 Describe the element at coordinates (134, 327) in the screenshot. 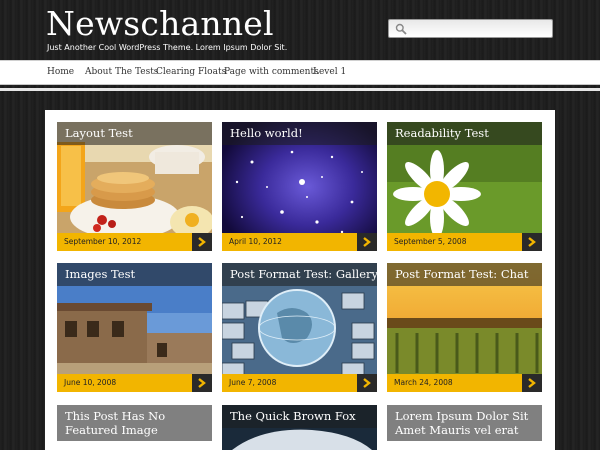

I see `post-card-images-test: Images Test June 10, 2008` at that location.